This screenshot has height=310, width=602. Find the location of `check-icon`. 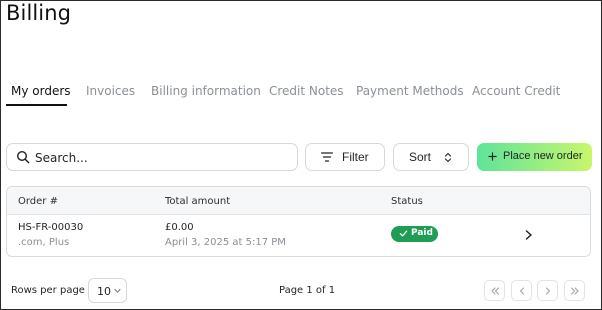

check-icon is located at coordinates (403, 233).